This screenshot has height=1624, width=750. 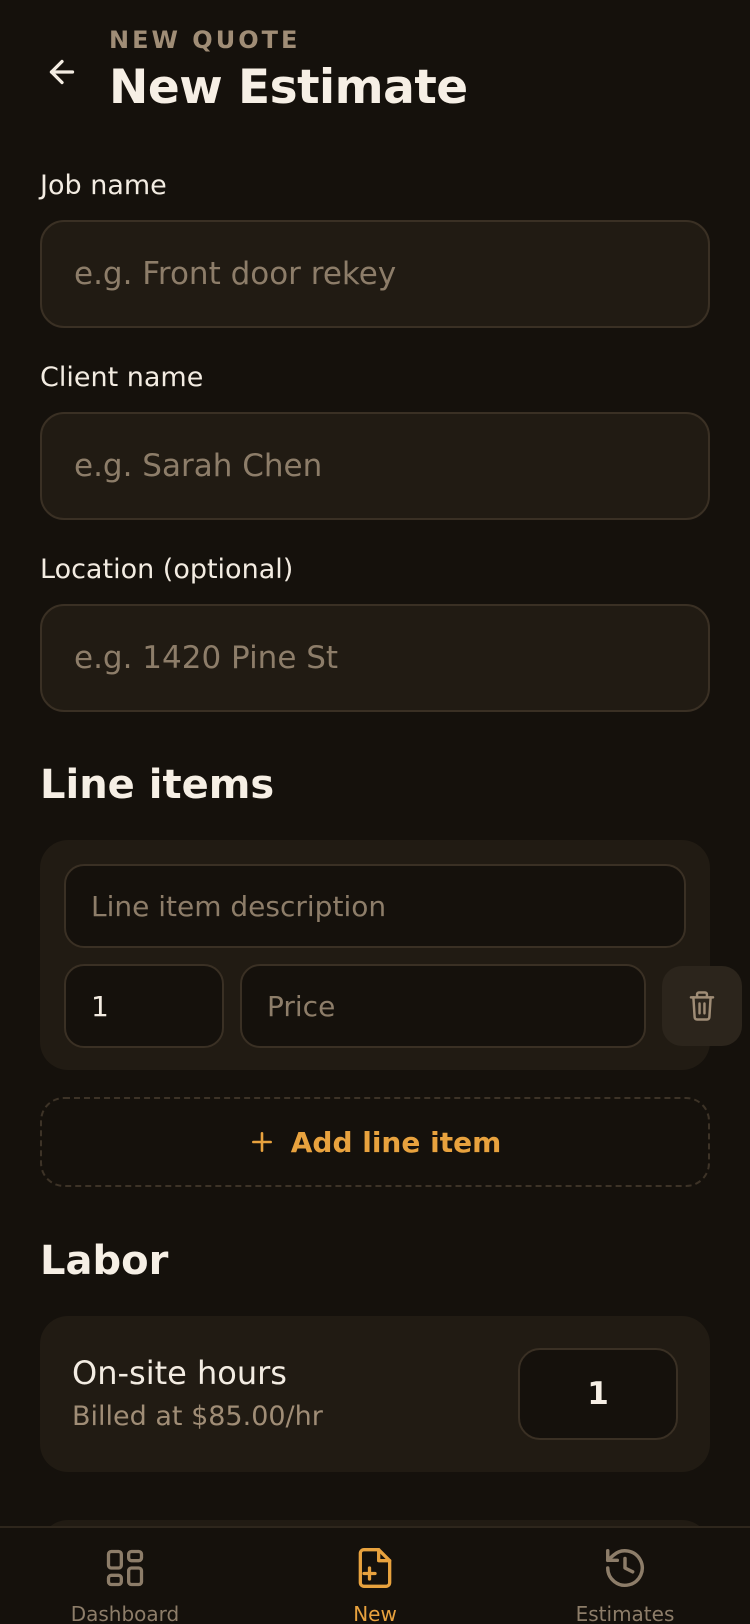 I want to click on add-line-item-button: Add line item, so click(x=375, y=1142).